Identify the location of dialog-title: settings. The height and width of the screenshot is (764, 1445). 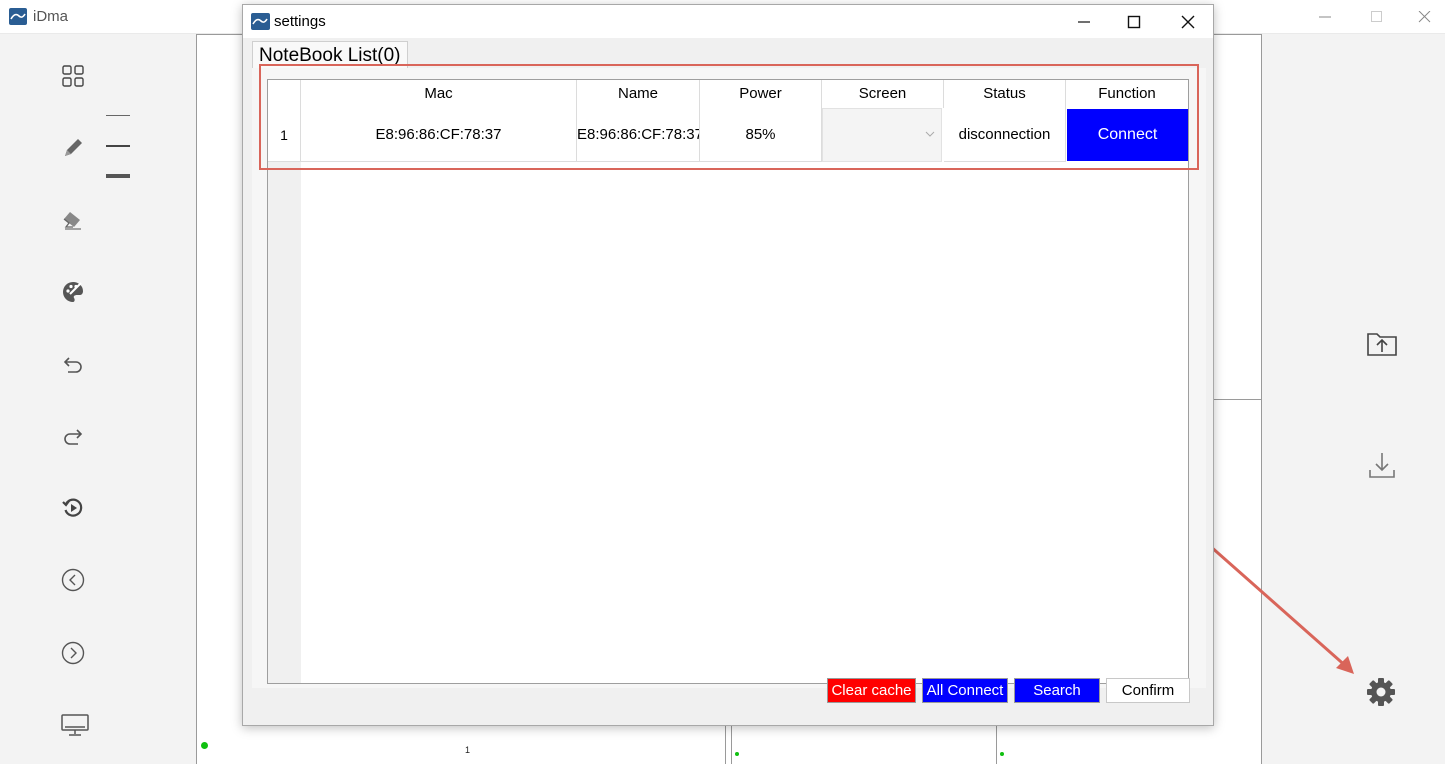
(300, 21).